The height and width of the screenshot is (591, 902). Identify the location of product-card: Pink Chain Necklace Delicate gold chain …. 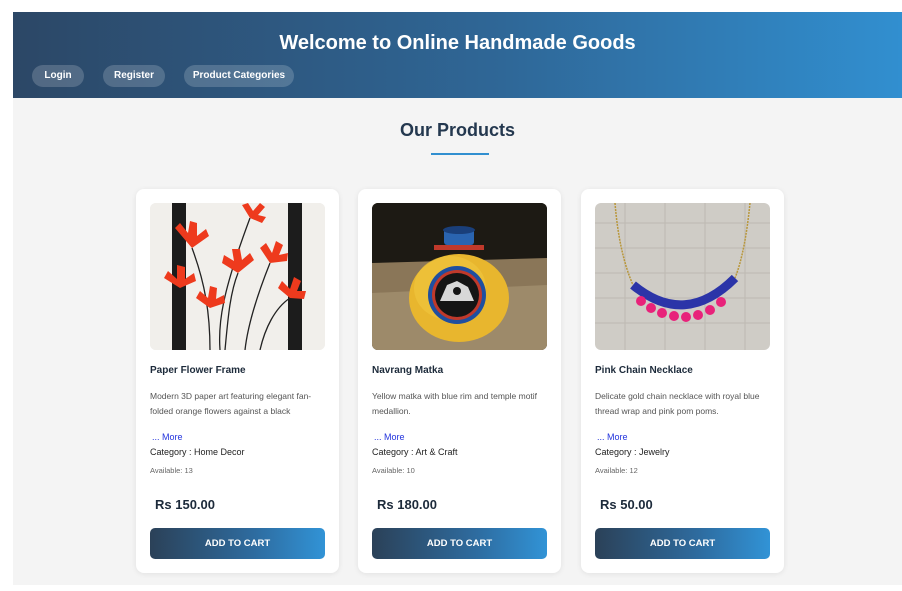
(682, 381).